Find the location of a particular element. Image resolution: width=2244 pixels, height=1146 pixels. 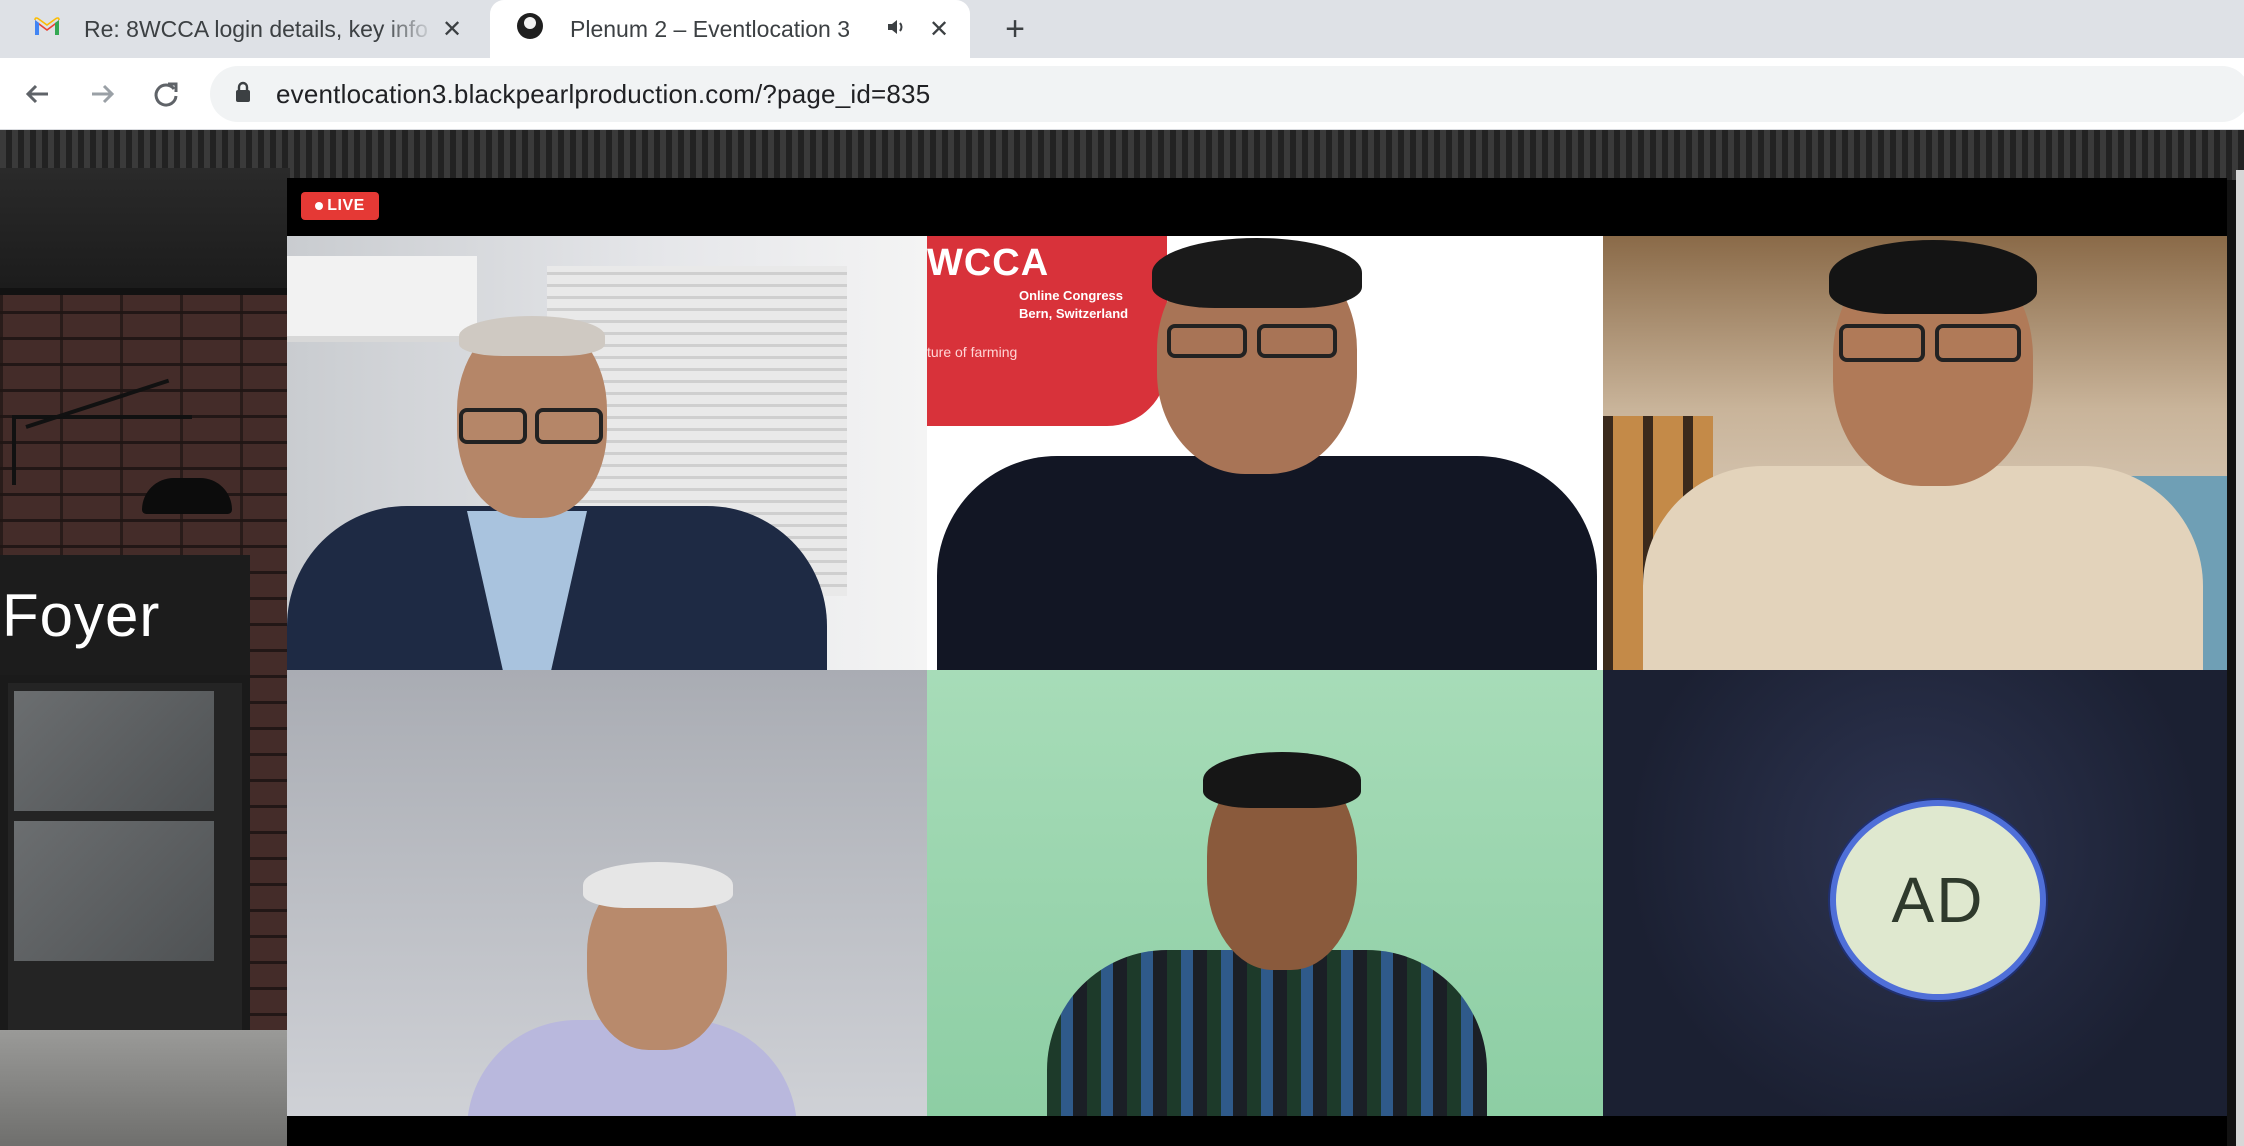

live-label: LIVE is located at coordinates (346, 205).